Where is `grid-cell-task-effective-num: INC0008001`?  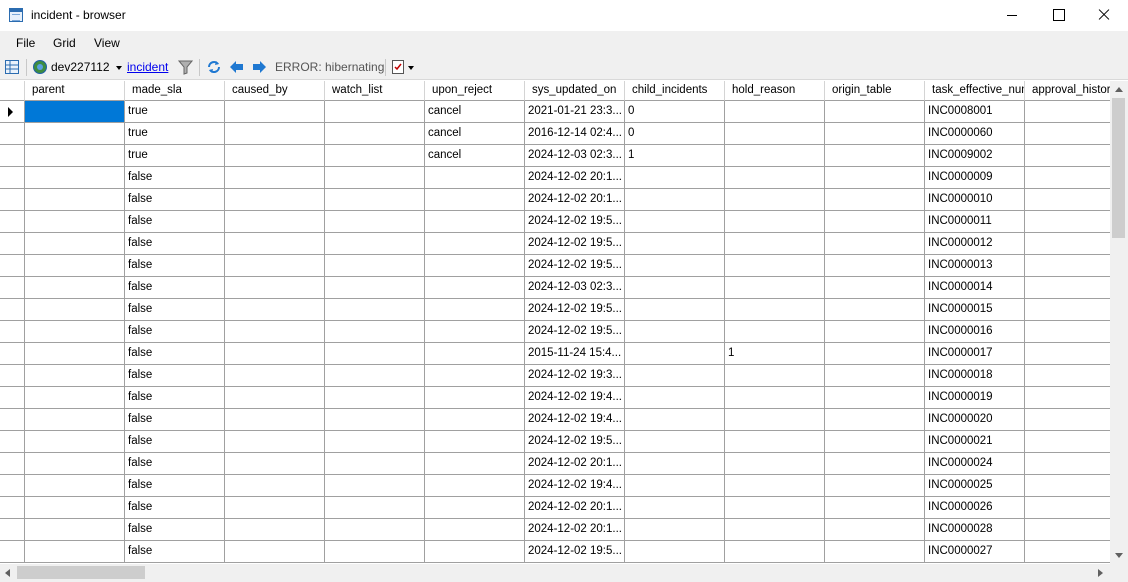 grid-cell-task-effective-num: INC0008001 is located at coordinates (975, 112).